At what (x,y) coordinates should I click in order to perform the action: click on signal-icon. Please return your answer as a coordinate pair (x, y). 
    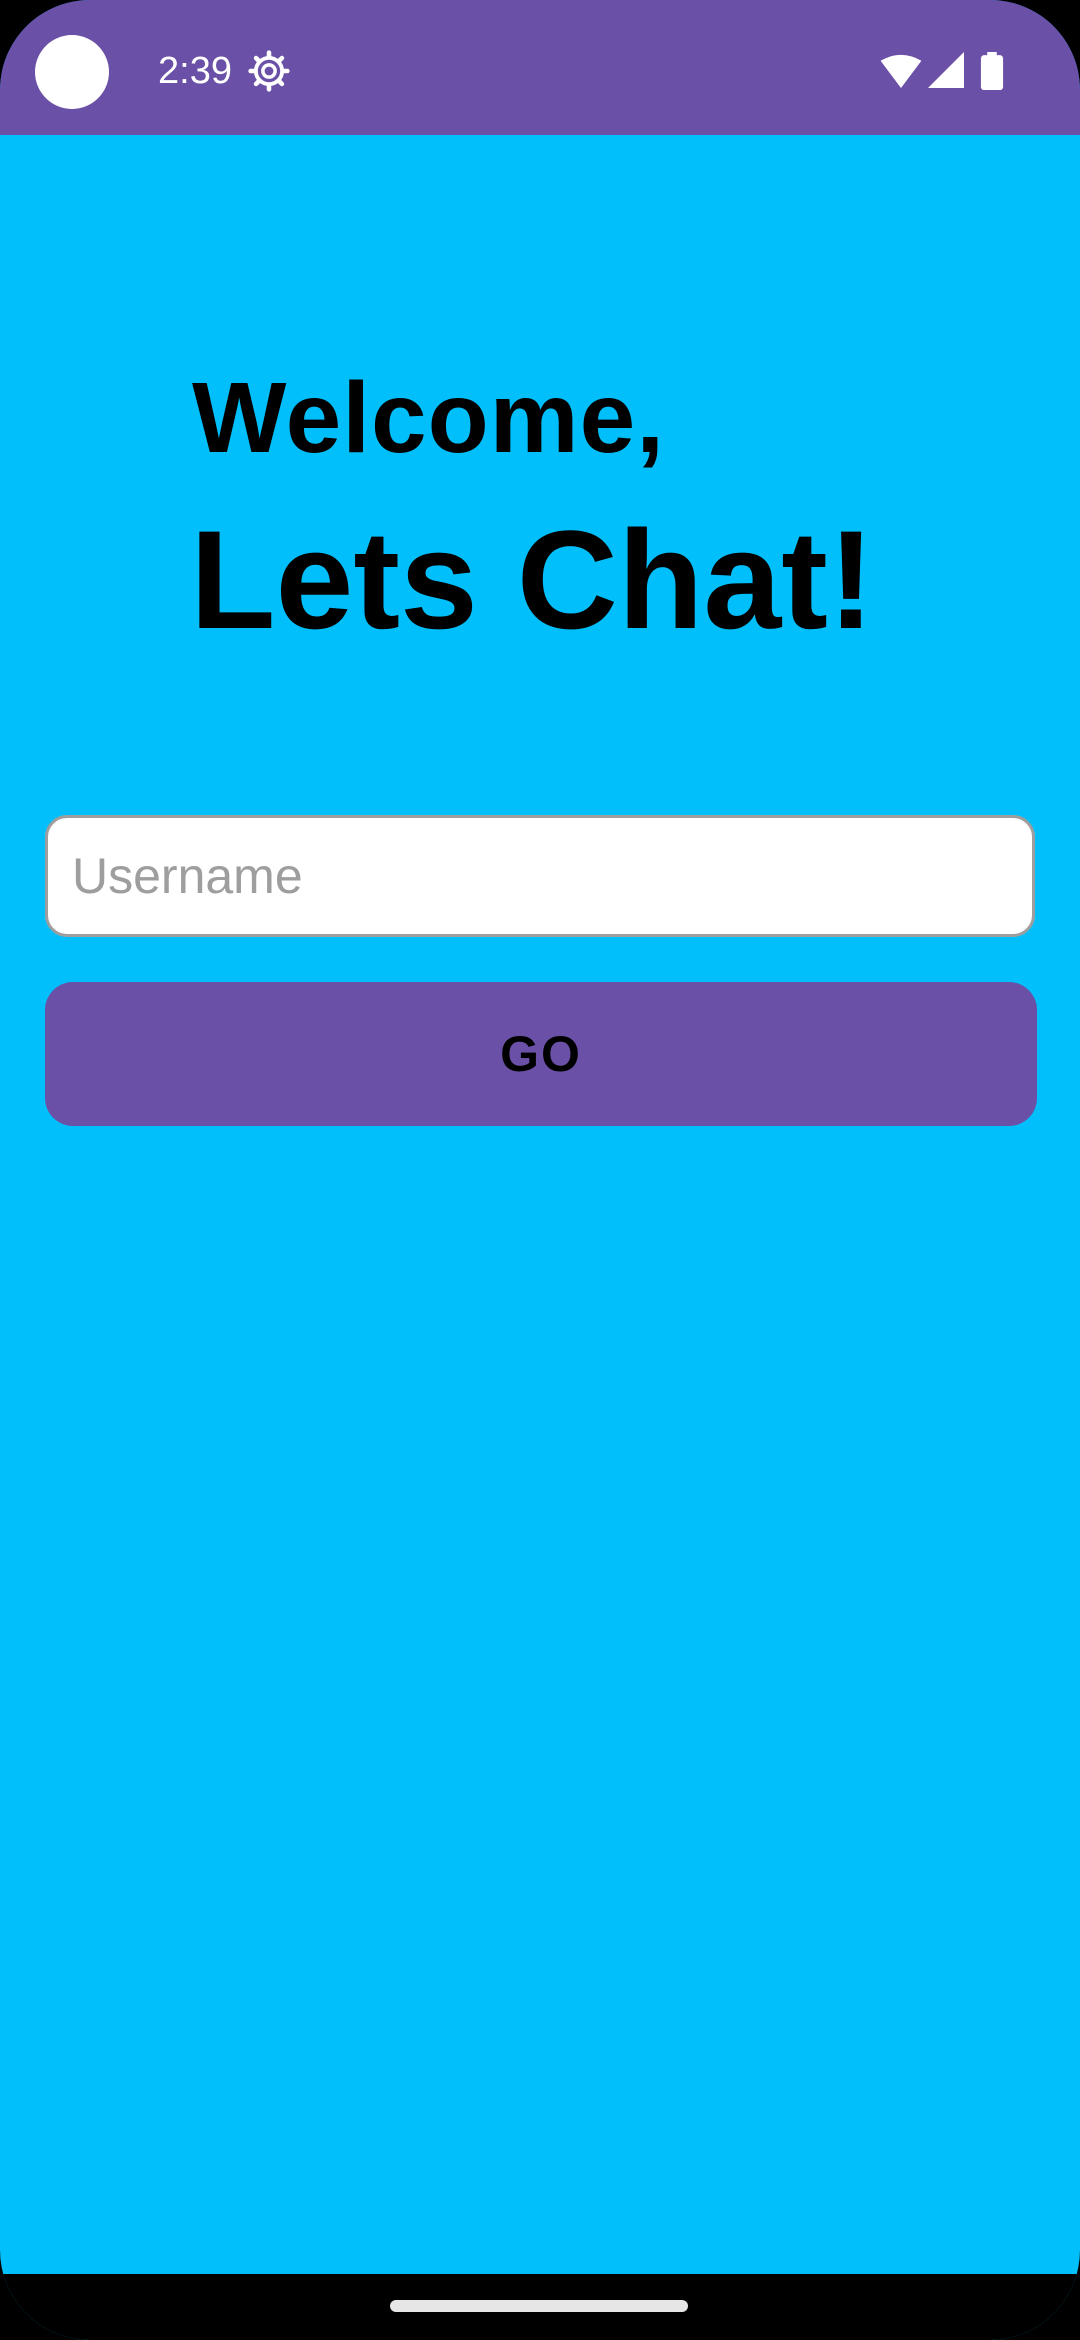
    Looking at the image, I should click on (946, 70).